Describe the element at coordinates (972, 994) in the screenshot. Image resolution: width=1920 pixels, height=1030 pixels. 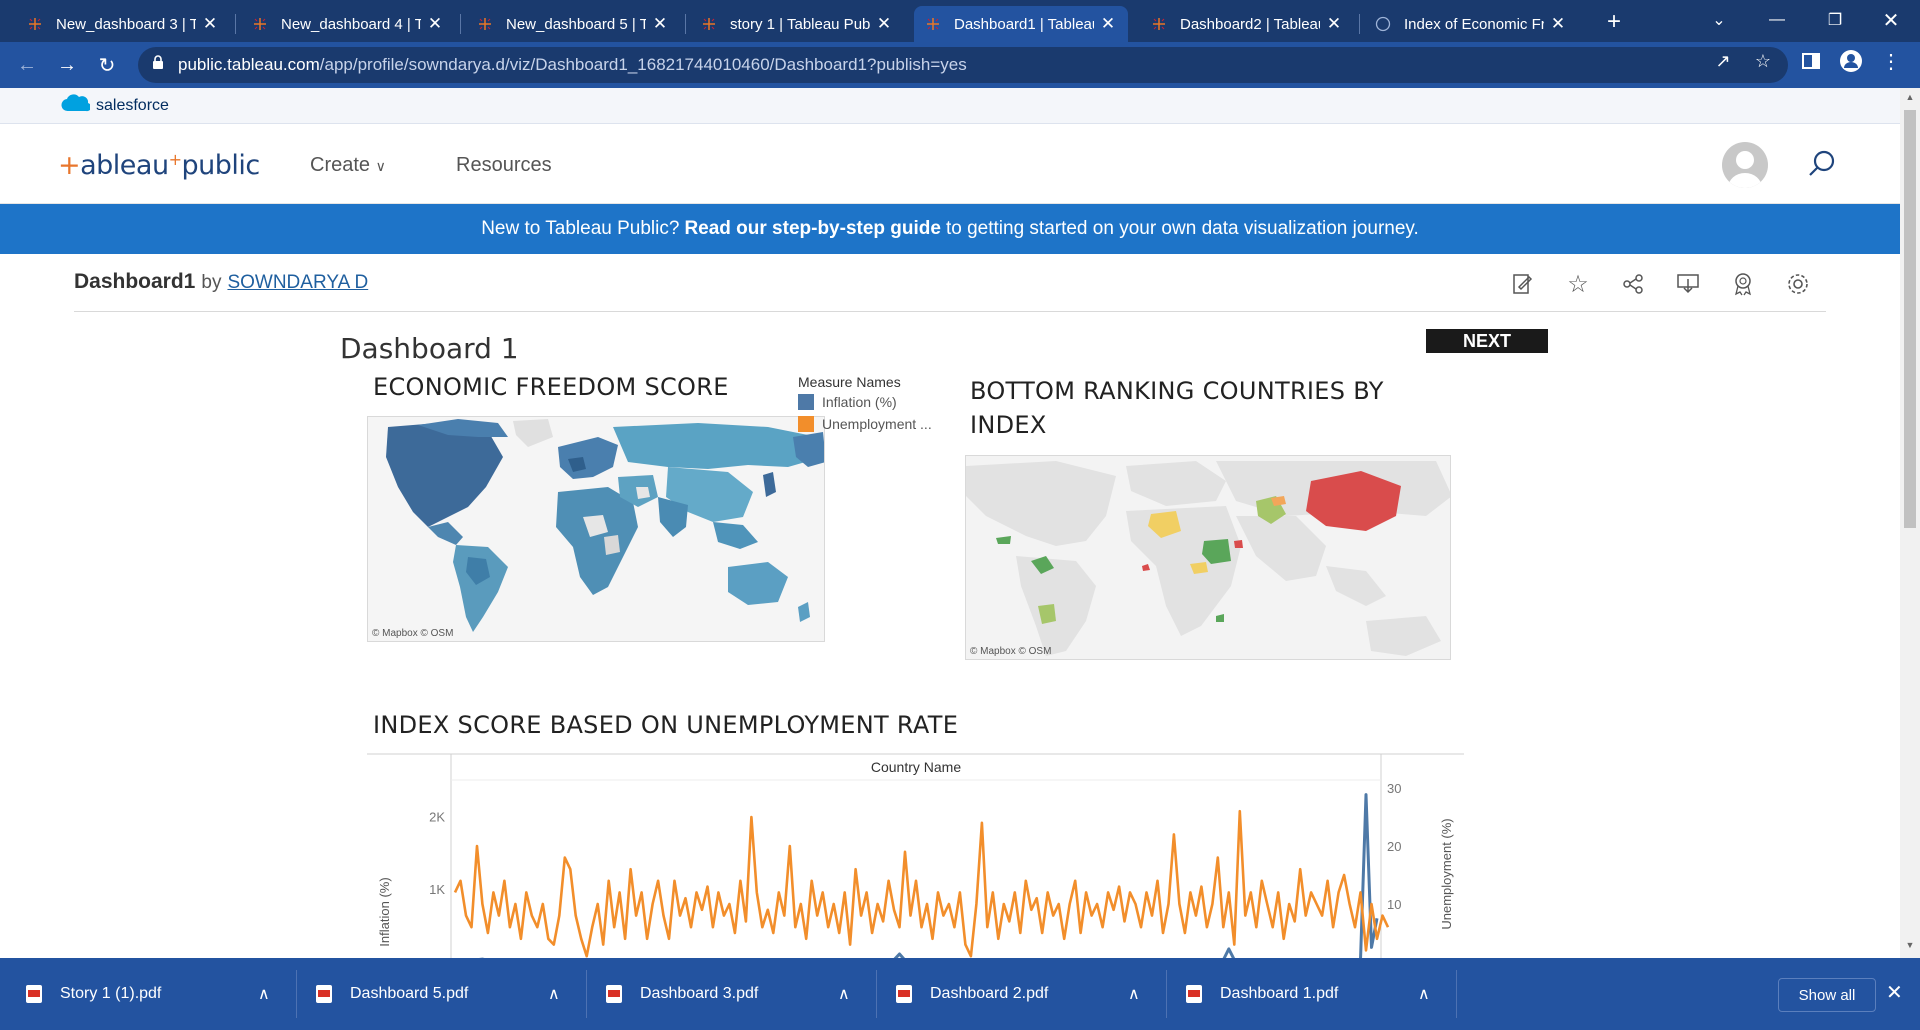
I see `download-item: Dashboard 2.pdf` at that location.